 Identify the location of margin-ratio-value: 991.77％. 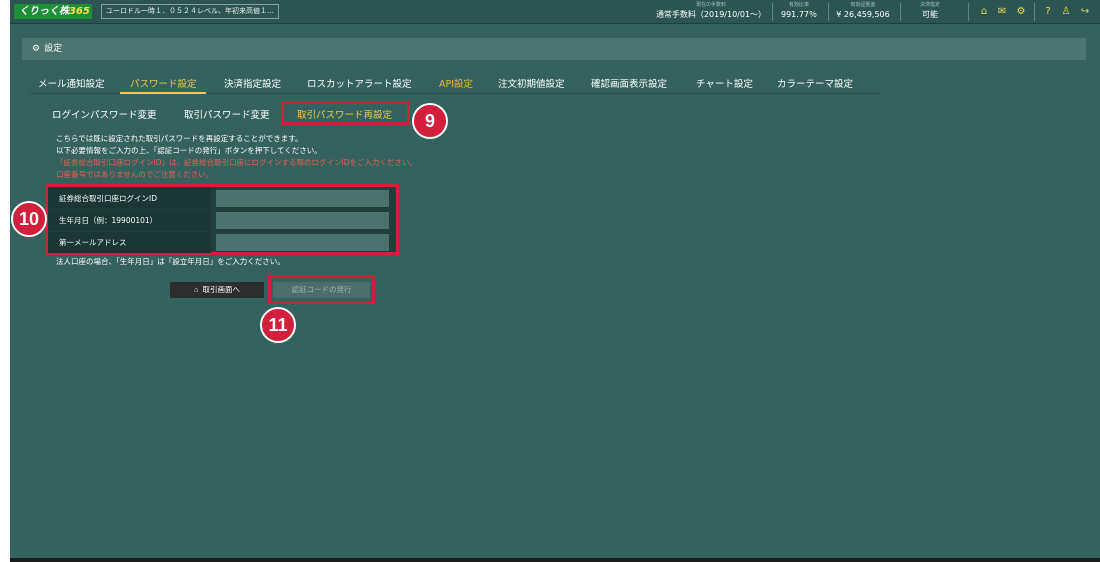
(799, 14).